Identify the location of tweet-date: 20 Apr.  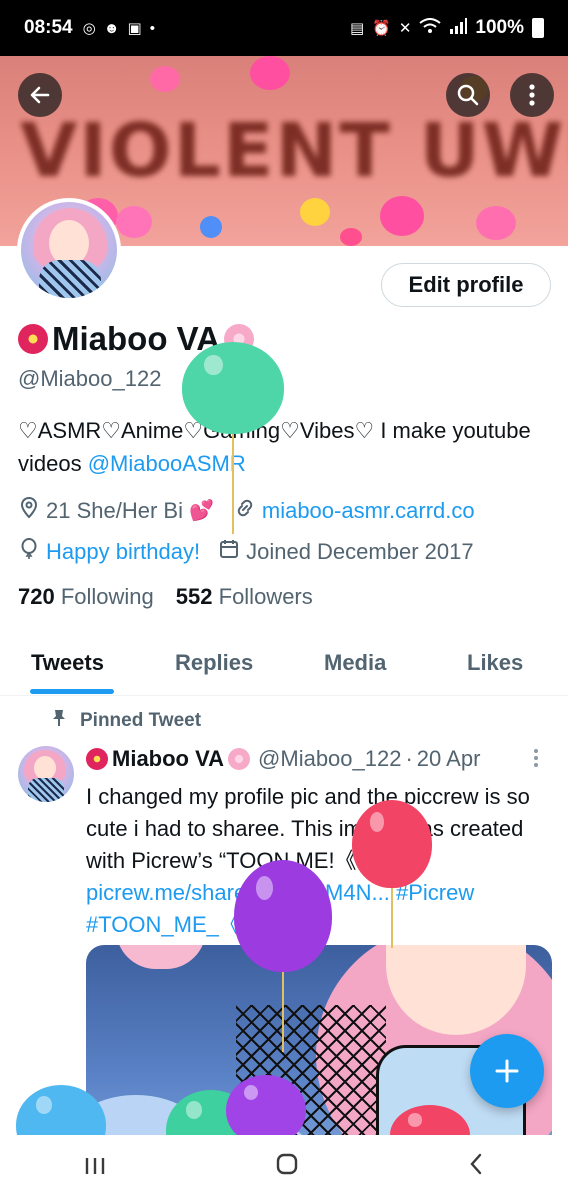
(449, 759).